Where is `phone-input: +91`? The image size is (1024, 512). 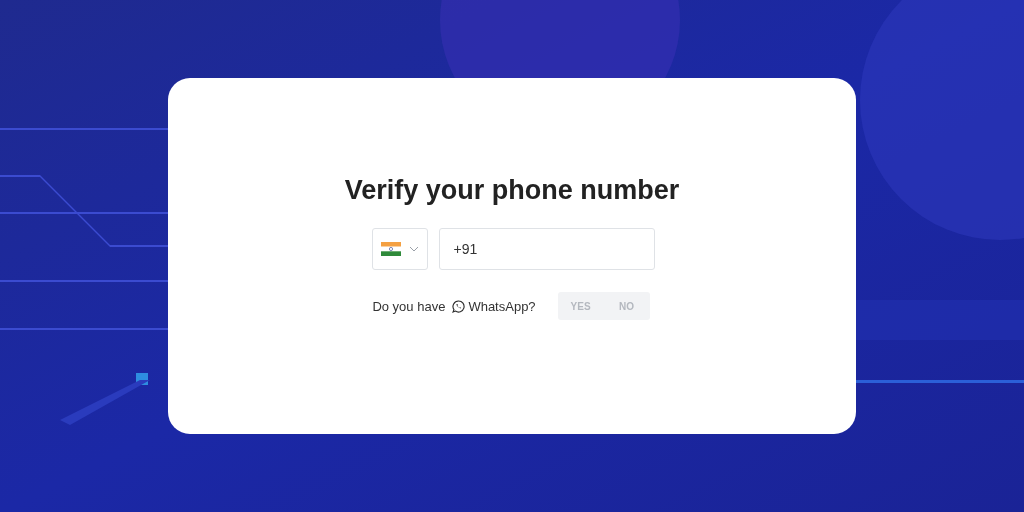 phone-input: +91 is located at coordinates (546, 249).